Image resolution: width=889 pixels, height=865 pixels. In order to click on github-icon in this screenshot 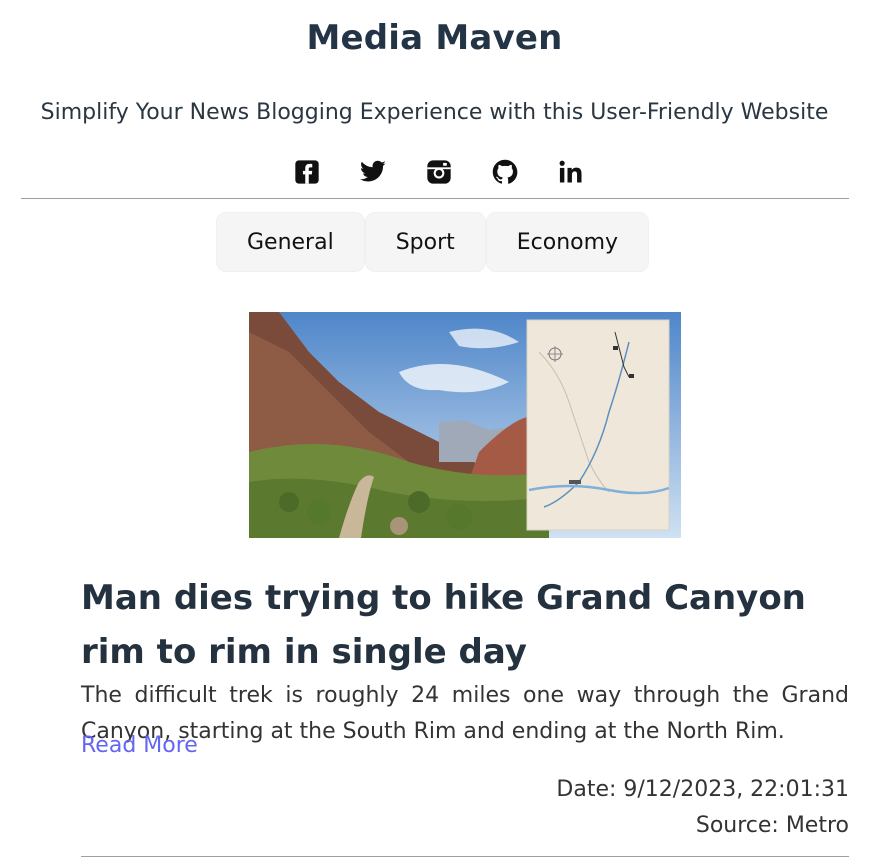, I will do `click(505, 172)`.